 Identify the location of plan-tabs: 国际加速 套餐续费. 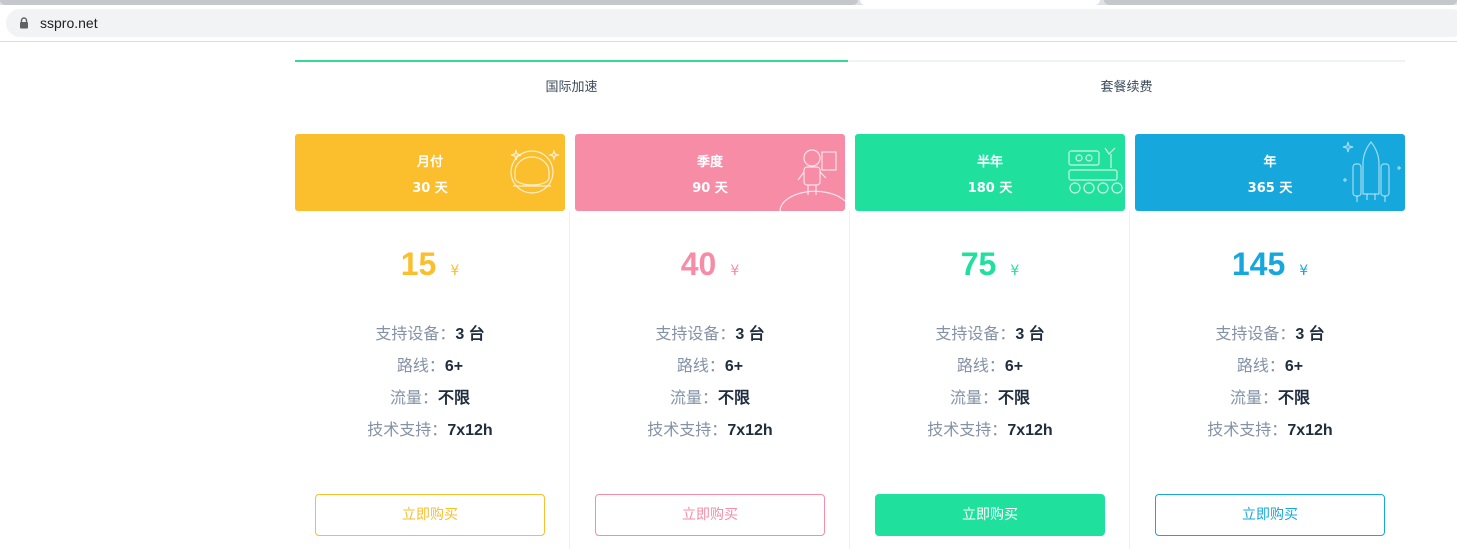
(850, 84).